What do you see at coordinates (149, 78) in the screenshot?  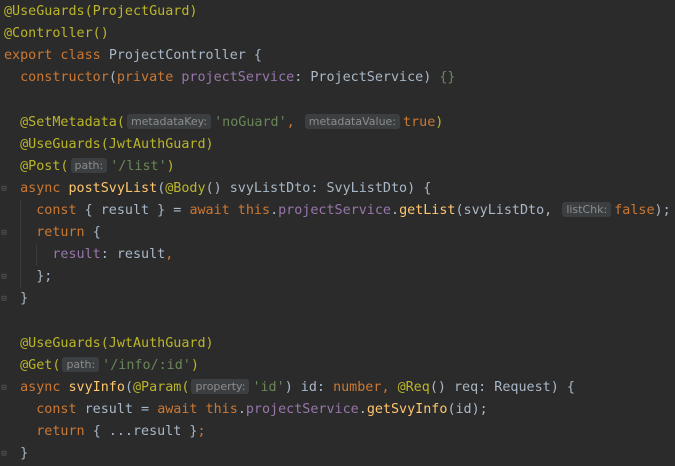 I see `code-token: private` at bounding box center [149, 78].